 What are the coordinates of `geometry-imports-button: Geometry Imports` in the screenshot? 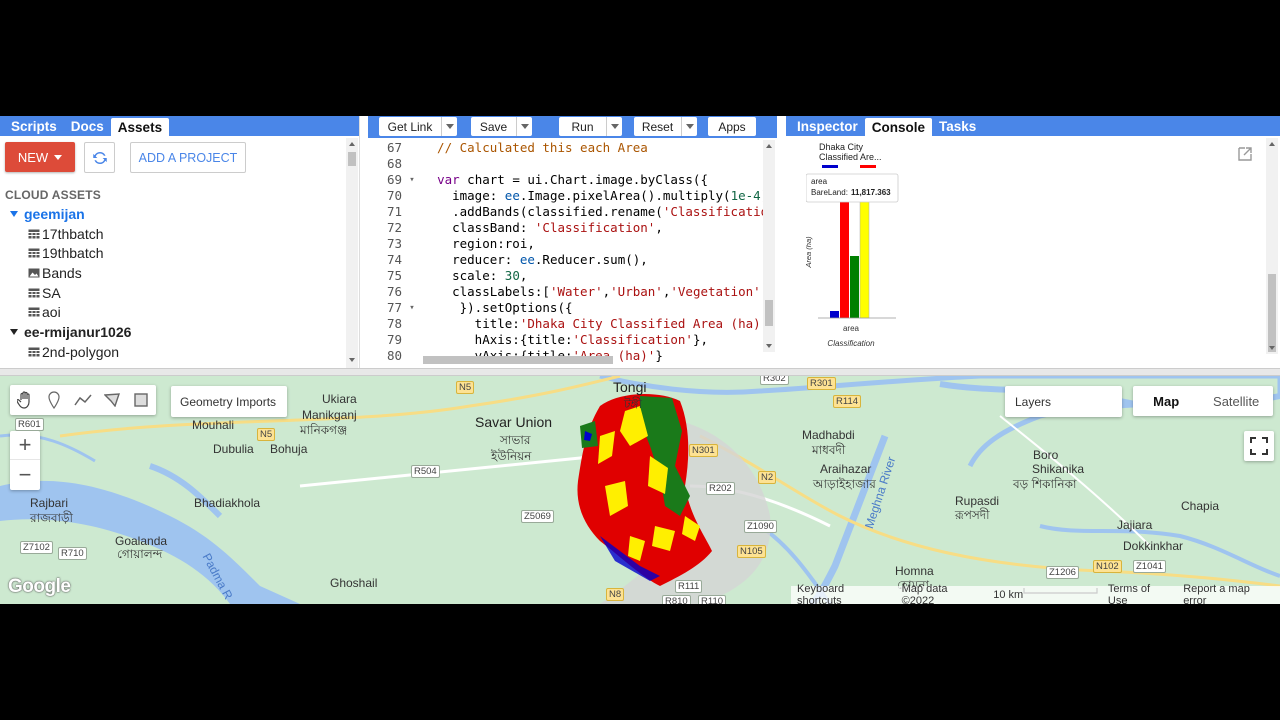 It's located at (229, 401).